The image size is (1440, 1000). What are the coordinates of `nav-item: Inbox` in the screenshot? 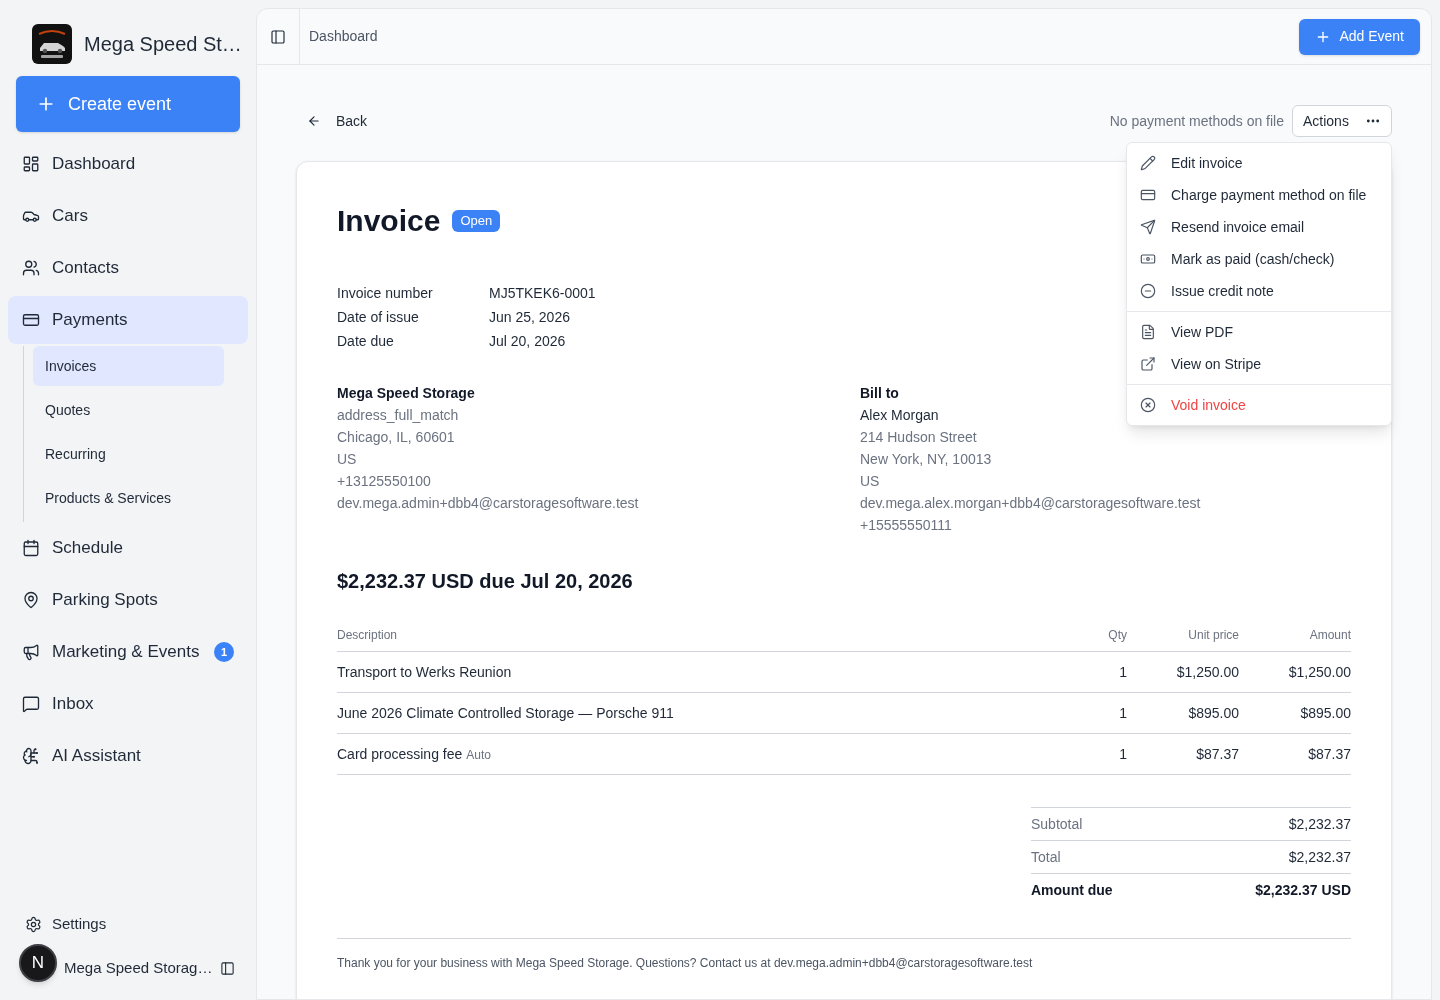 It's located at (128, 704).